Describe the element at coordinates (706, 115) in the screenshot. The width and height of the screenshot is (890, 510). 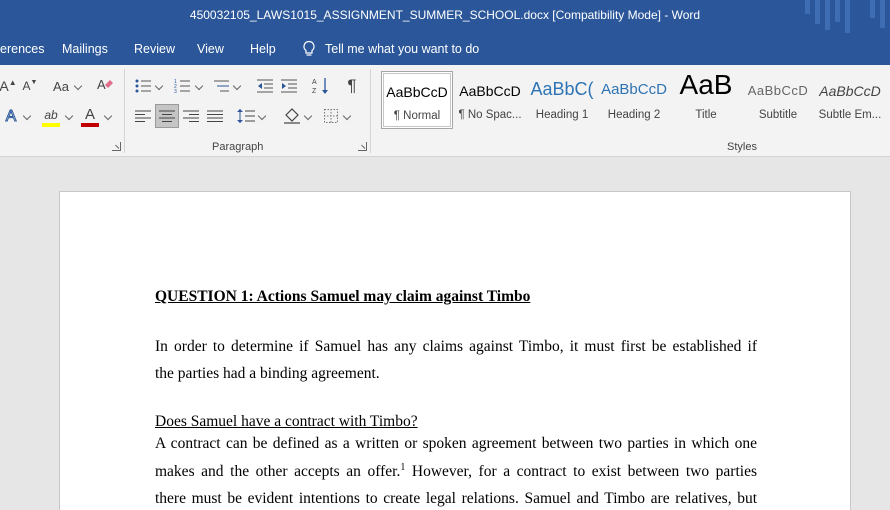
I see `style-name: Title` at that location.